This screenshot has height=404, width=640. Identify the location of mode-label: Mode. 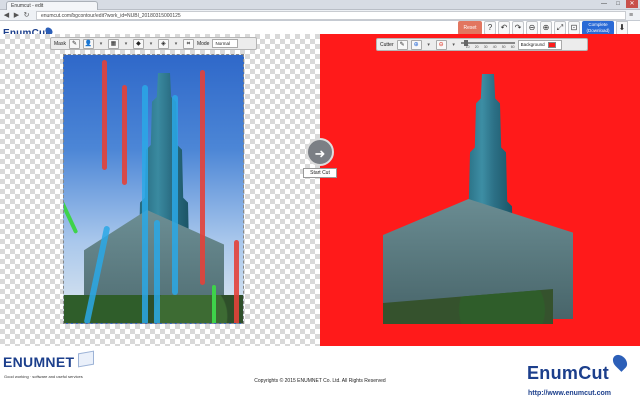
(203, 43).